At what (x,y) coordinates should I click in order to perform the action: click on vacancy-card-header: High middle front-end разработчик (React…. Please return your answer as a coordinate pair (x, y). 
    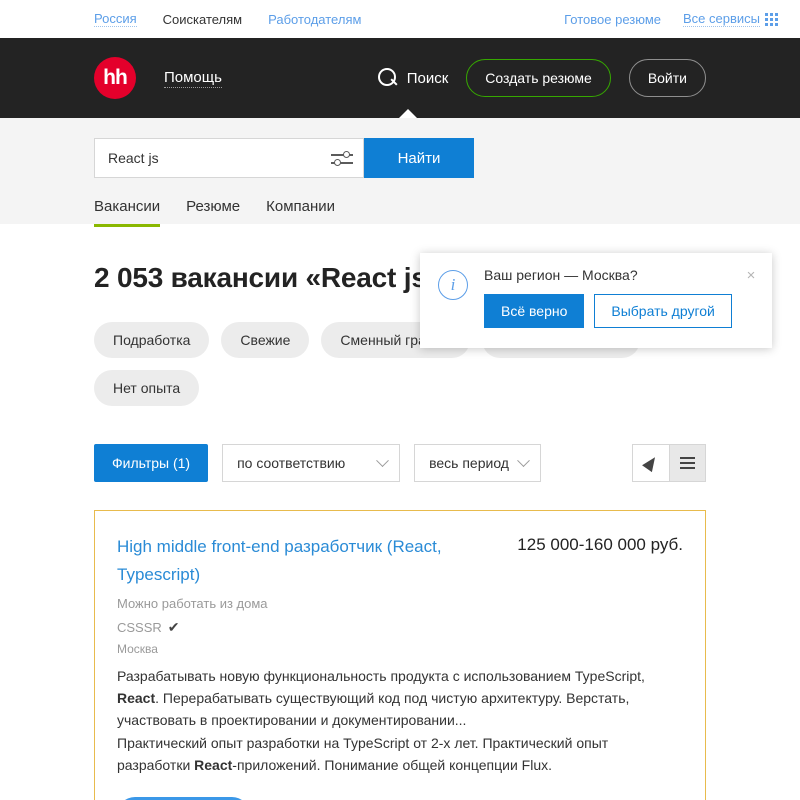
    Looking at the image, I should click on (400, 560).